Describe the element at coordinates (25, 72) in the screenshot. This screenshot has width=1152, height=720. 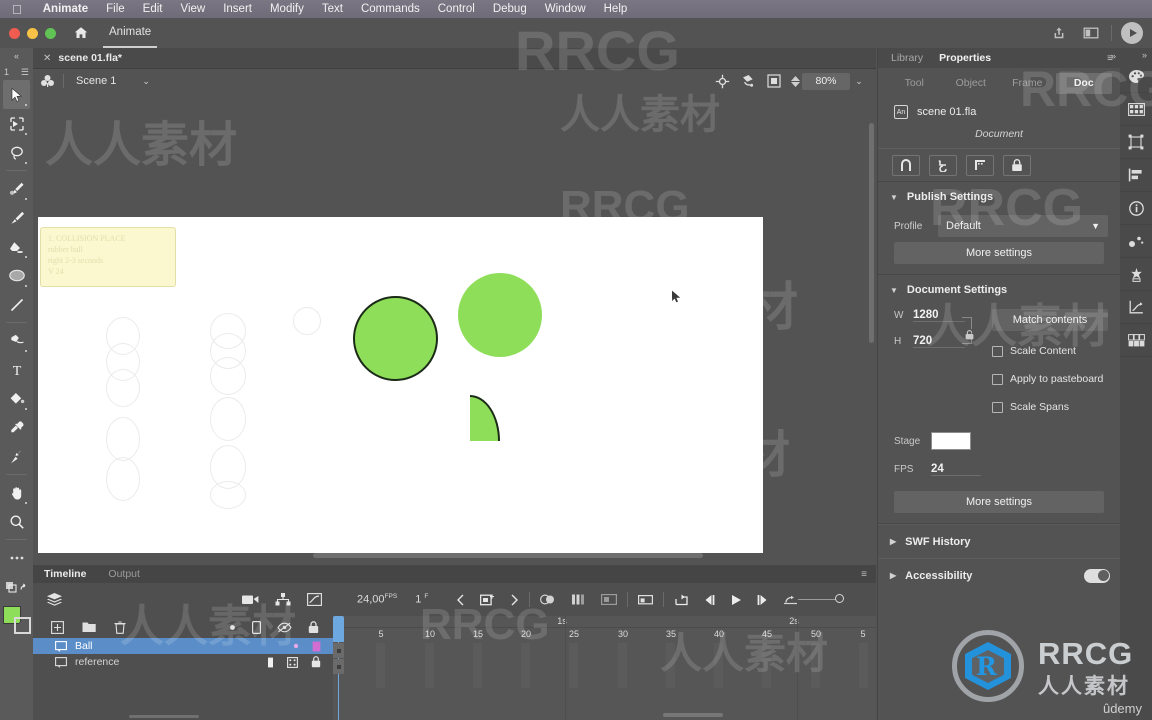
I see `tool-menu-icon: ☰` at that location.